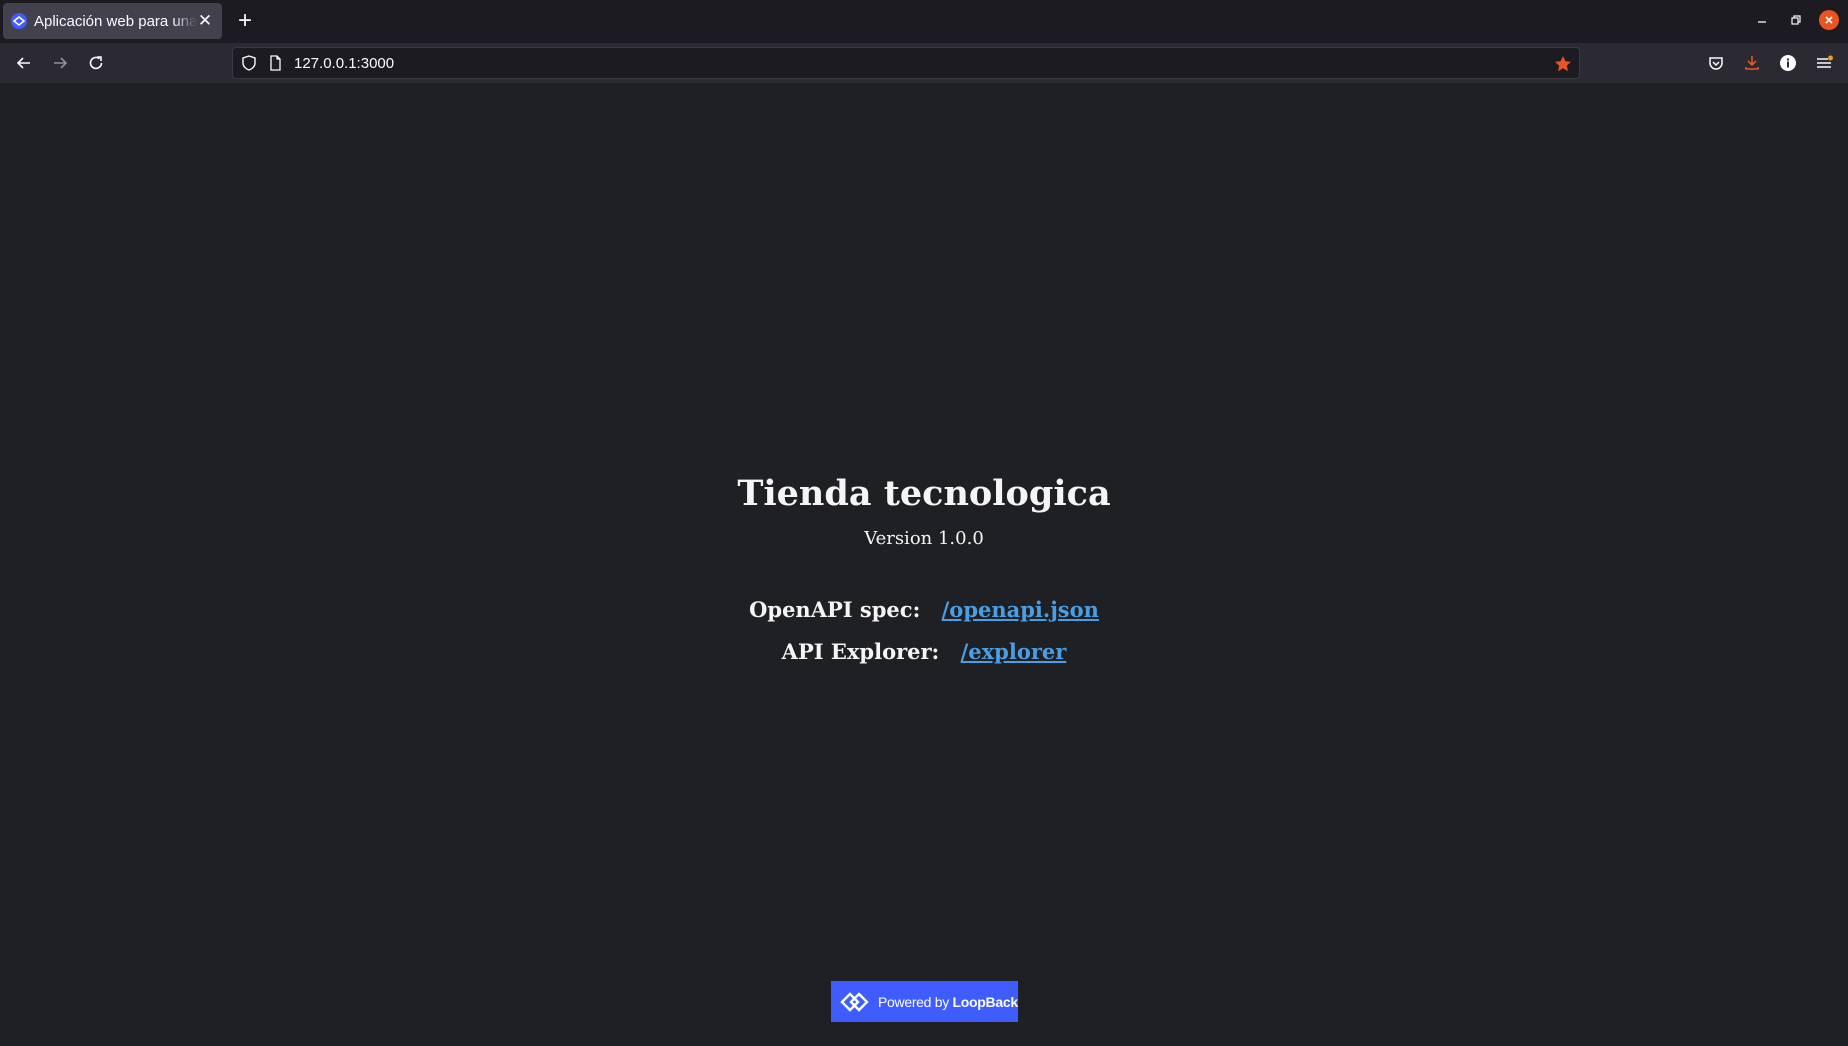 The width and height of the screenshot is (1848, 1046). I want to click on powered-by-text: Powered by LoopBack, so click(948, 1002).